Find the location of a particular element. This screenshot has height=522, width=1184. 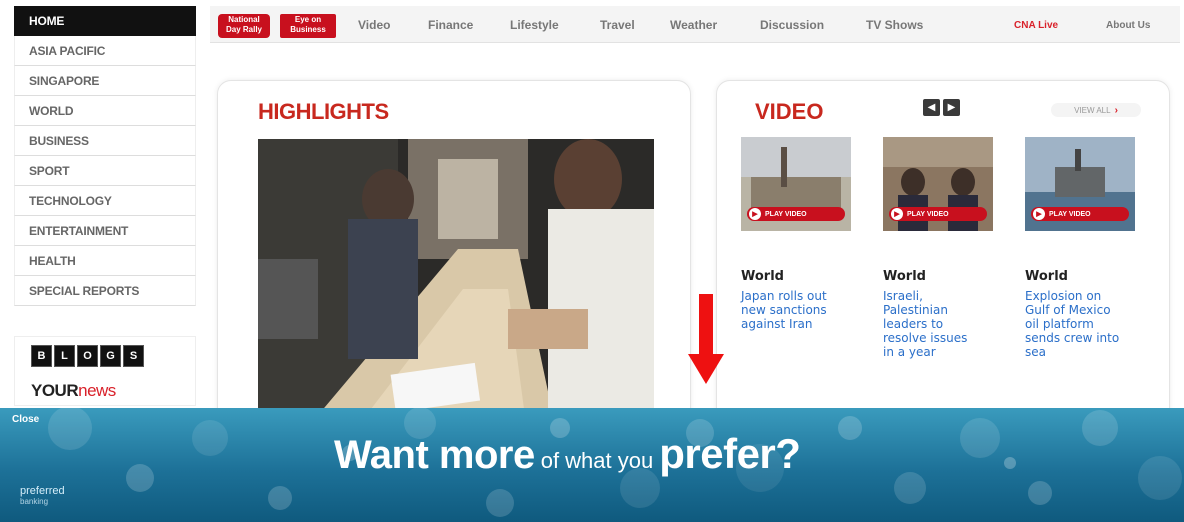

chevron-right-icon: ▶ is located at coordinates (951, 107).